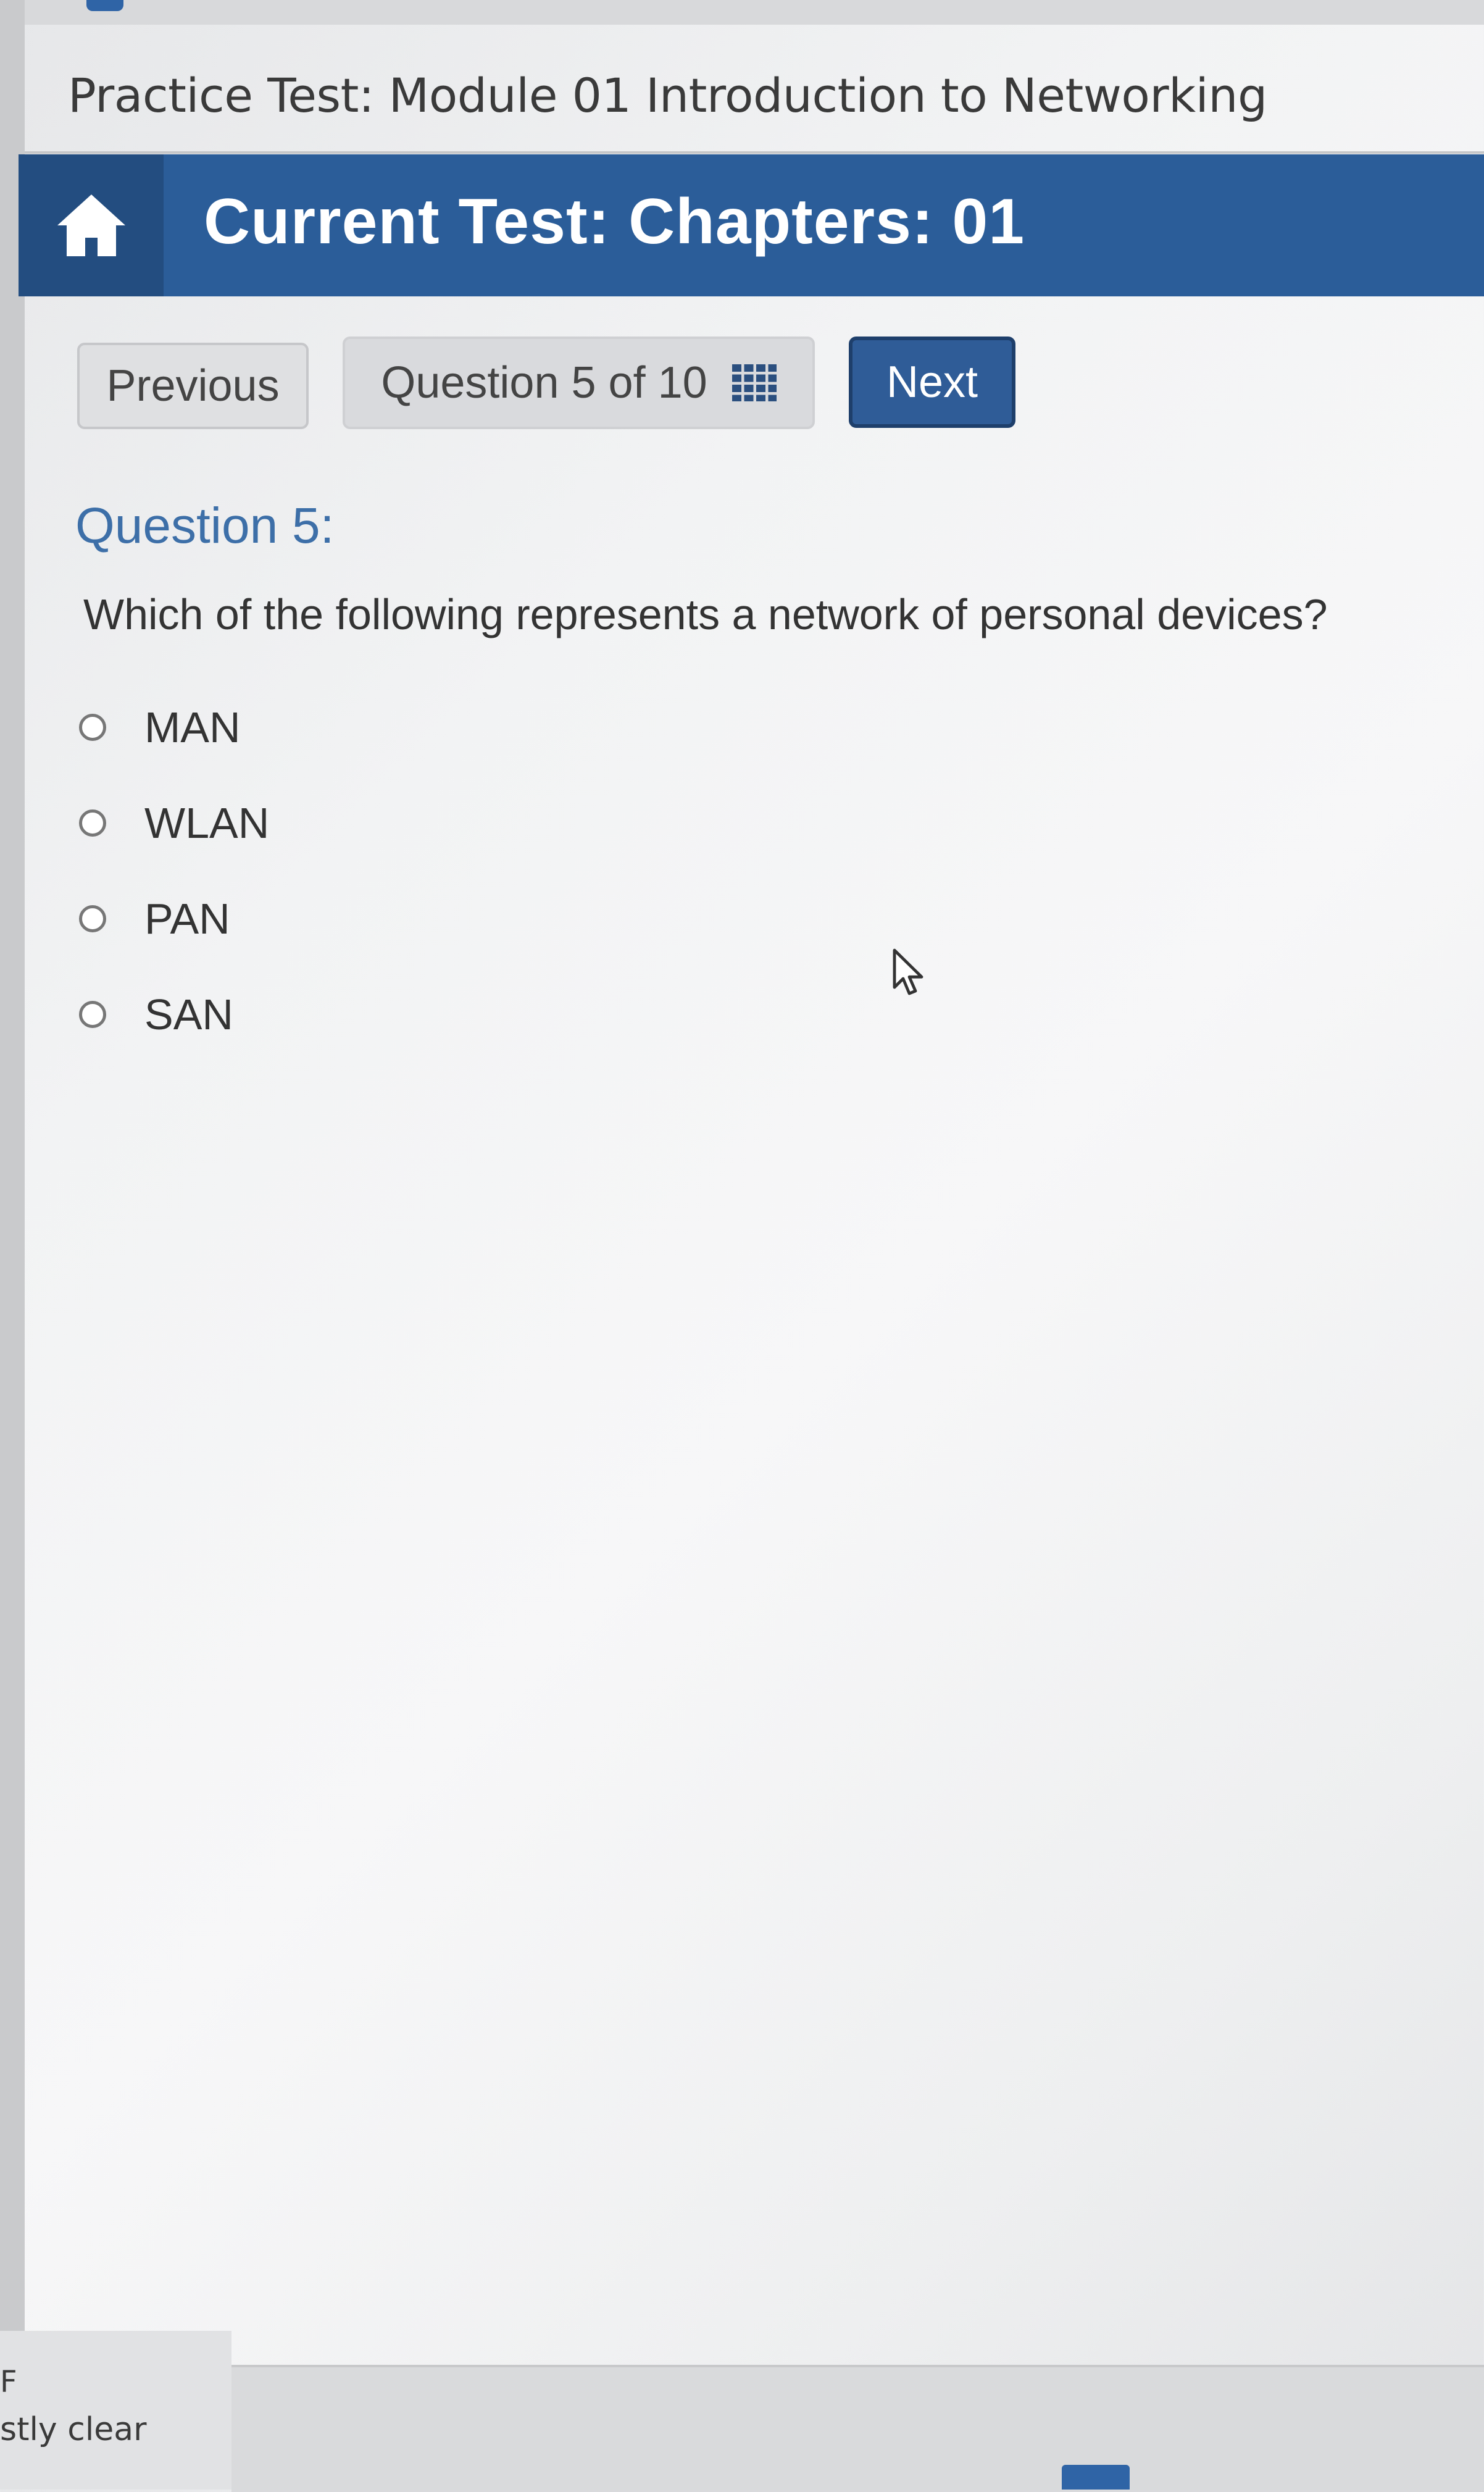 Image resolution: width=1484 pixels, height=2492 pixels. Describe the element at coordinates (449, 1014) in the screenshot. I see `answer-option-san: SAN` at that location.